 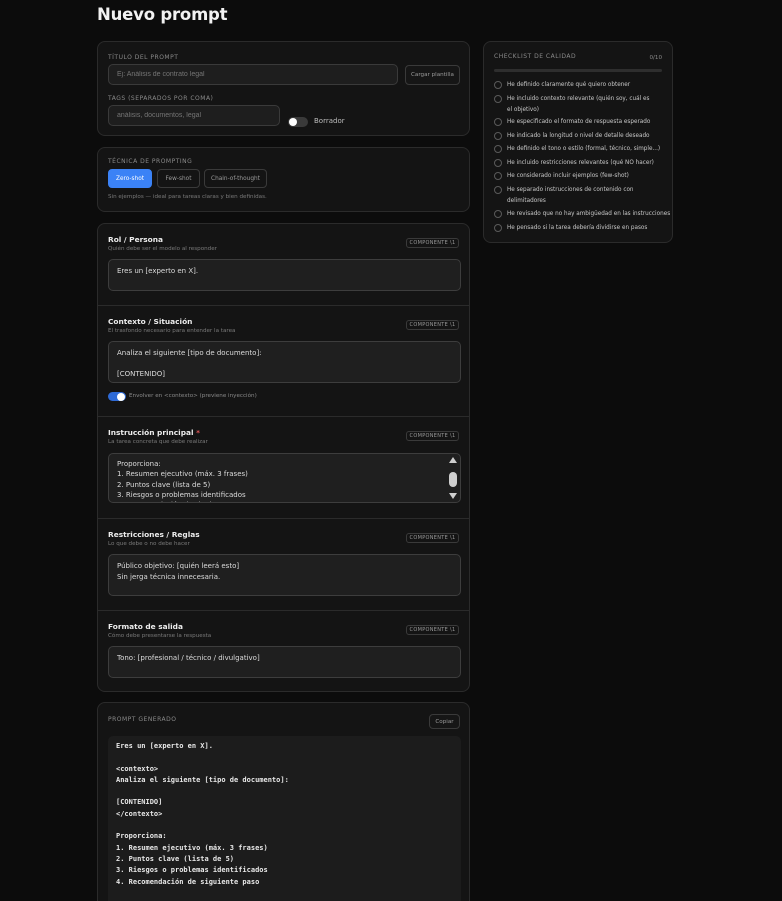 I want to click on restrictions-subtitle: Lo que debe o no debe hacer, so click(x=149, y=544).